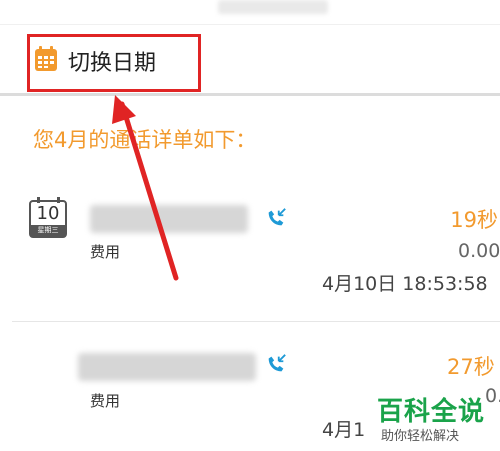 The image size is (500, 451). I want to click on watermark-subtitle: 助你轻松解决, so click(420, 436).